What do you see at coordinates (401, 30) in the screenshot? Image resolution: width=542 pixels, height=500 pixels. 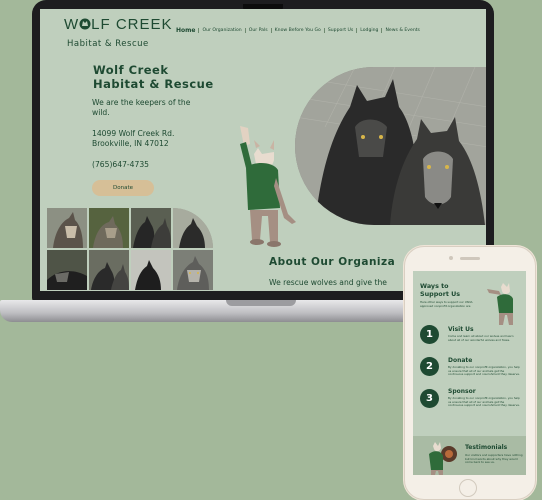 I see `nav-news-events: News & Events` at bounding box center [401, 30].